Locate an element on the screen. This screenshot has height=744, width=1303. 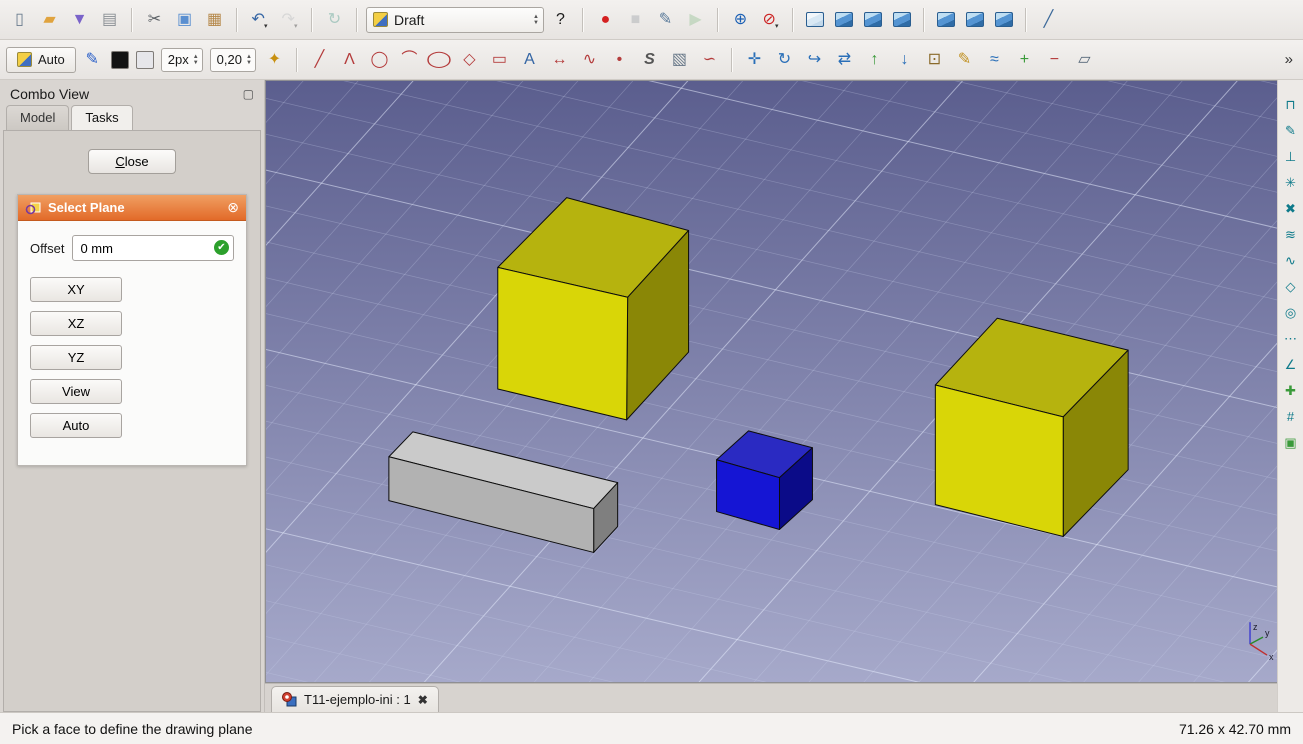
draft-wire-to-bspline-icon: ≈ is located at coordinates (994, 59).